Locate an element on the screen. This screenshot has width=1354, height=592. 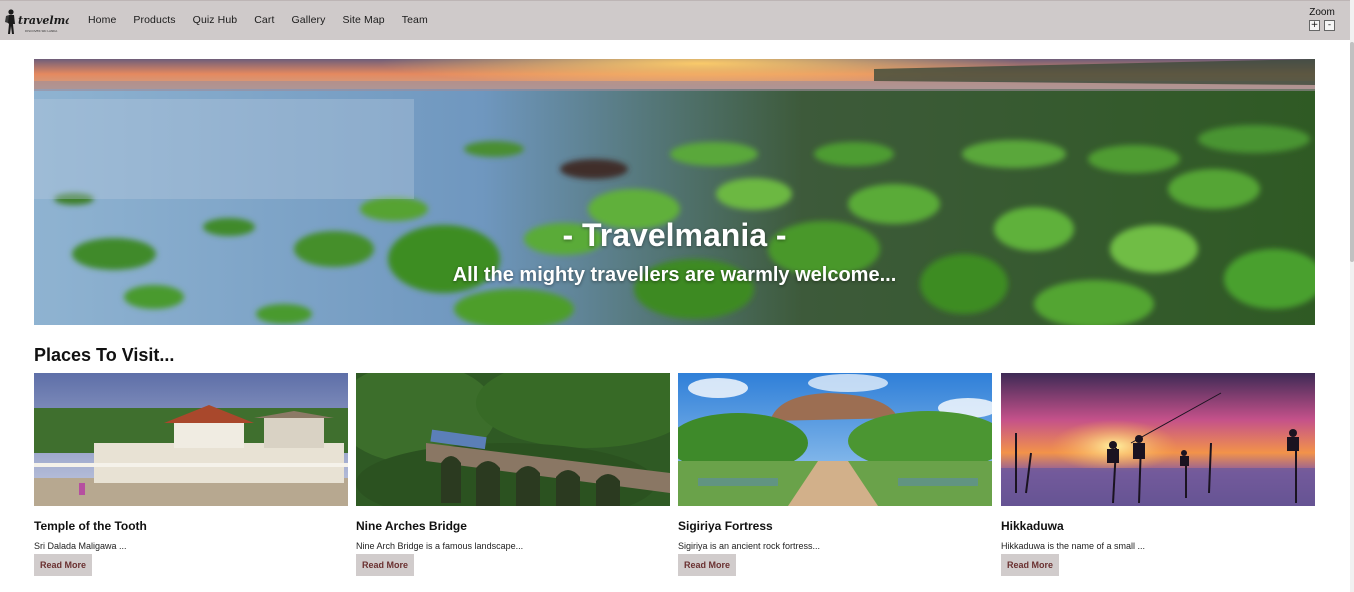
hero-title: - Travelmania - is located at coordinates (674, 235).